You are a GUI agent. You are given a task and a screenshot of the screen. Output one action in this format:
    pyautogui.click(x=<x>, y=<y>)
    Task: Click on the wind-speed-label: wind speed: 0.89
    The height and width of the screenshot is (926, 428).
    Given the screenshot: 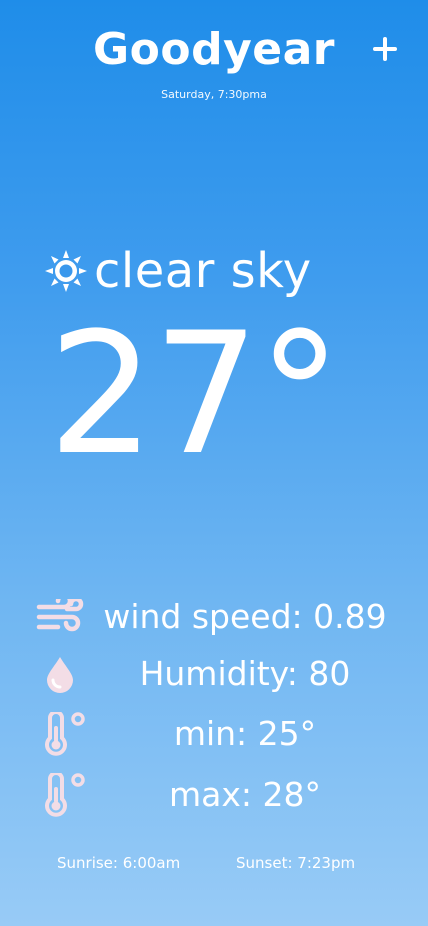 What is the action you would take?
    pyautogui.click(x=245, y=616)
    